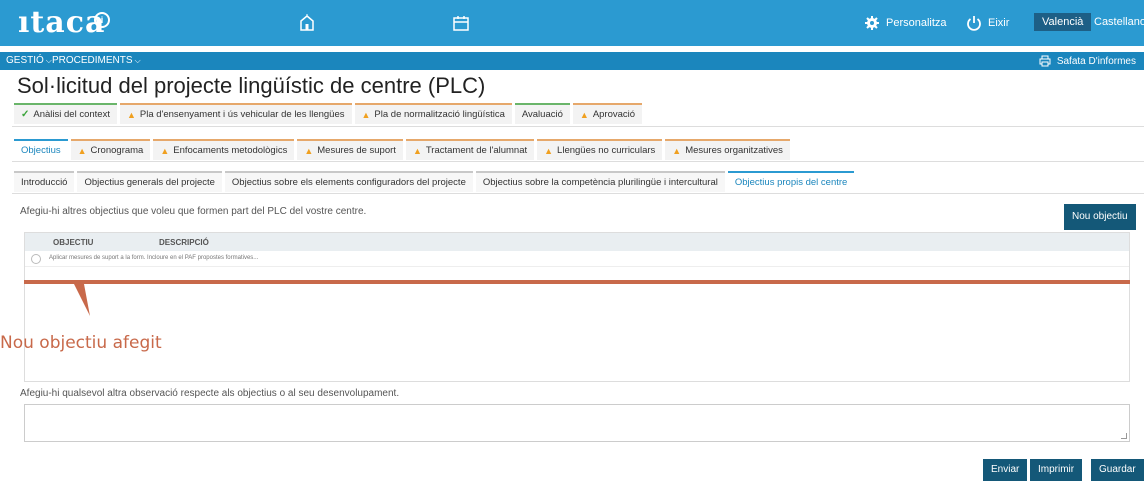  Describe the element at coordinates (1045, 61) in the screenshot. I see `printer-icon` at that location.